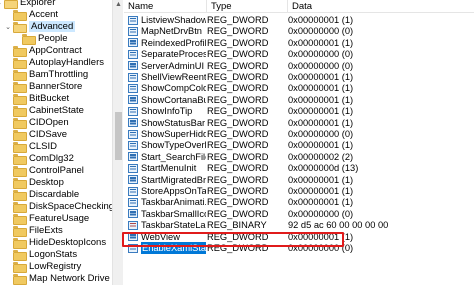 This screenshot has height=285, width=474. What do you see at coordinates (165, 6) in the screenshot?
I see `column-header-name: Name` at bounding box center [165, 6].